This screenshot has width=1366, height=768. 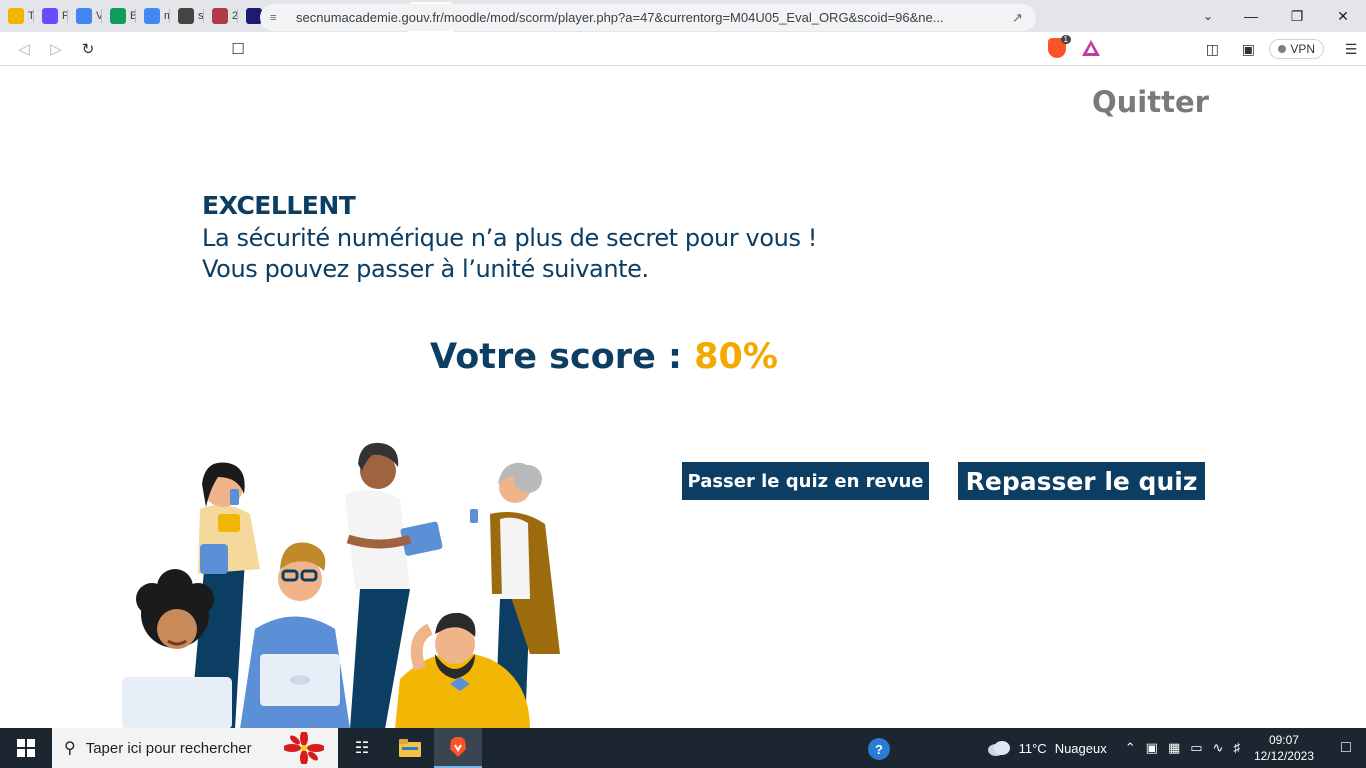 I want to click on vpn-label: VPN, so click(x=1302, y=49).